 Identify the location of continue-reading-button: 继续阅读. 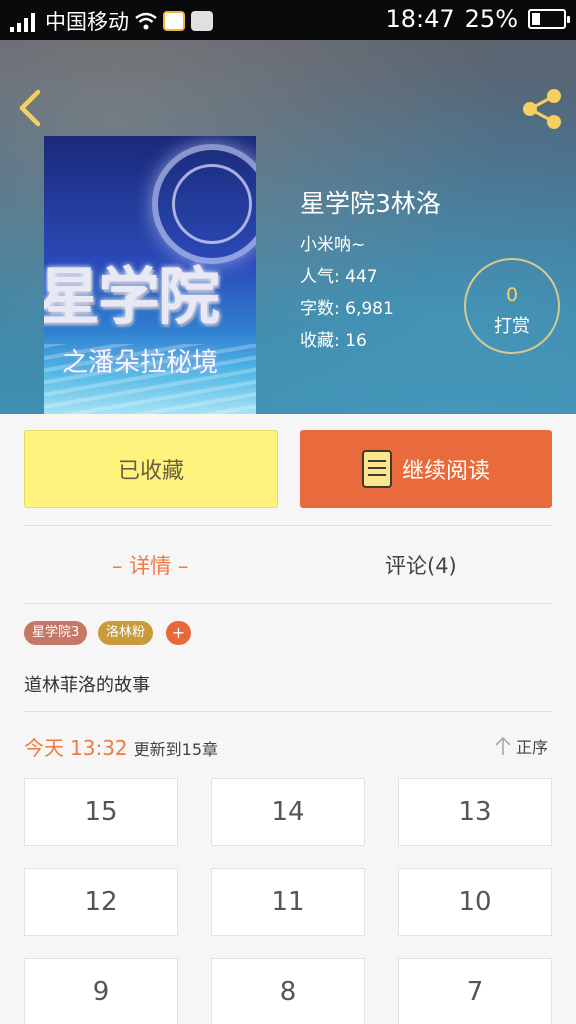
(426, 469).